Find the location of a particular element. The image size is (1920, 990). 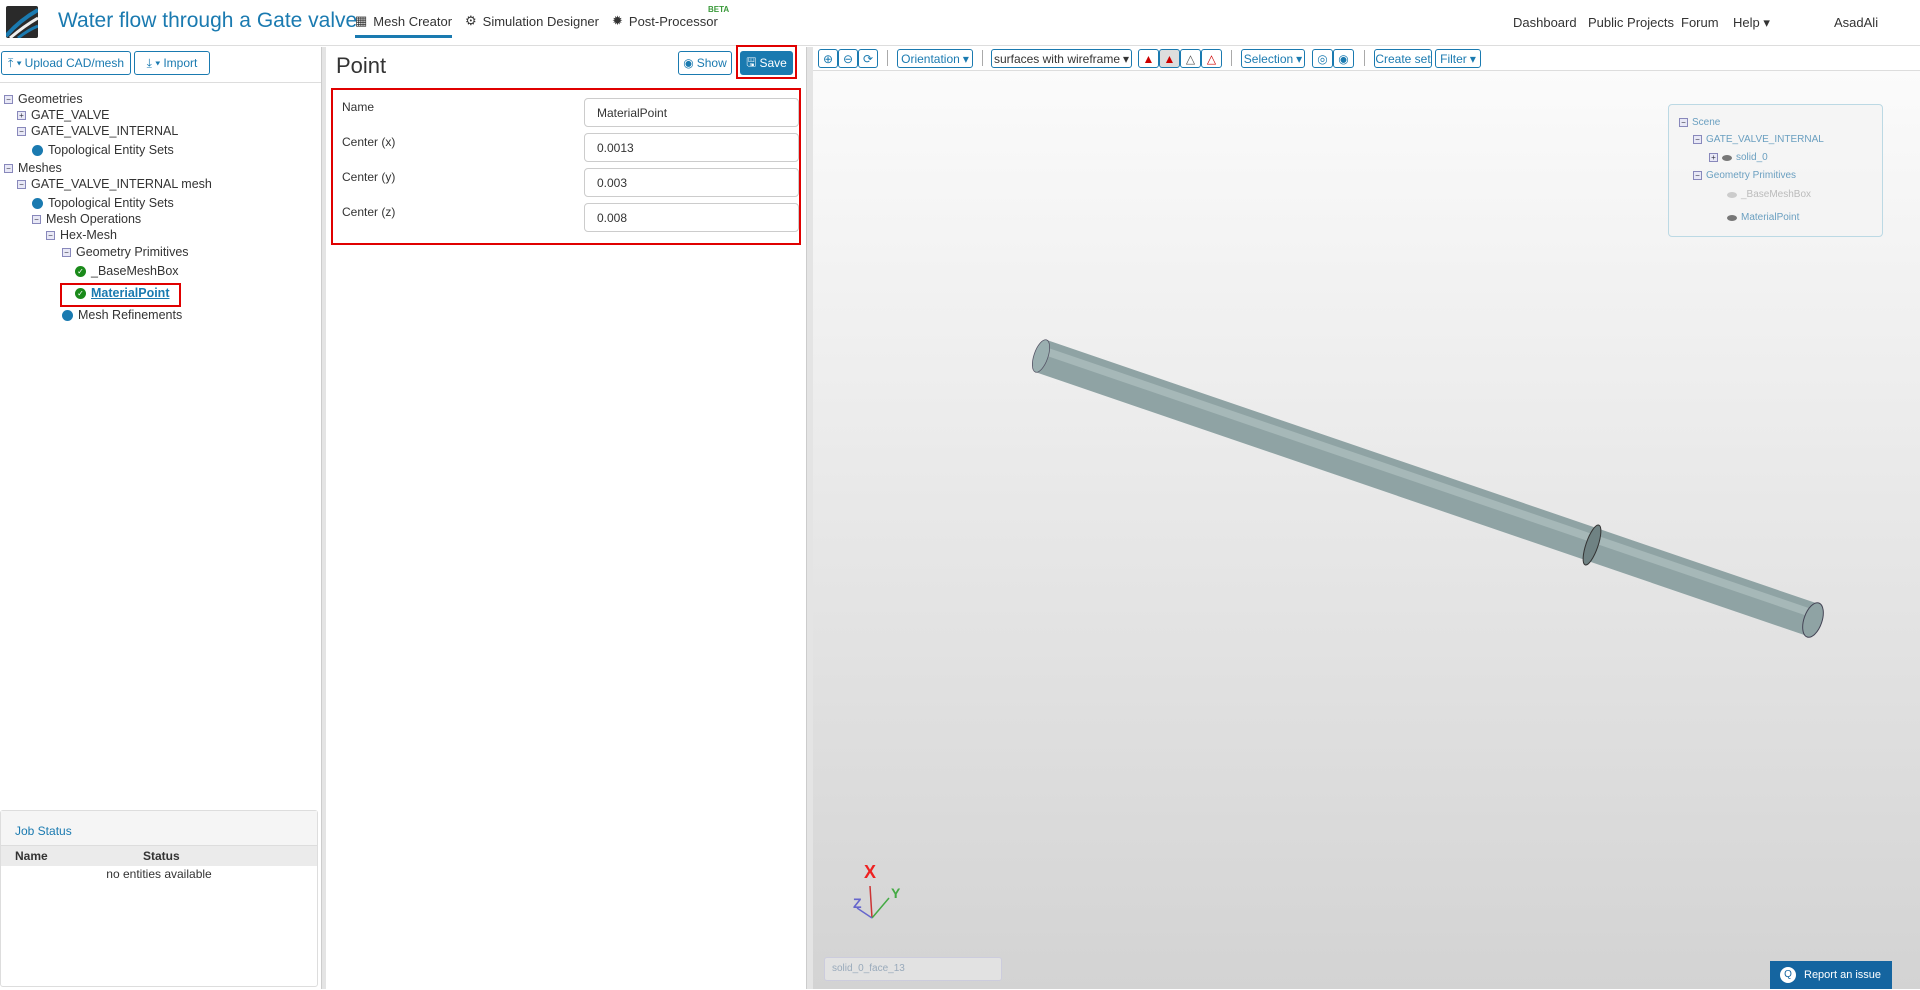

tree-item: − GATE_VALVE_INTERNAL mesh is located at coordinates (114, 184).